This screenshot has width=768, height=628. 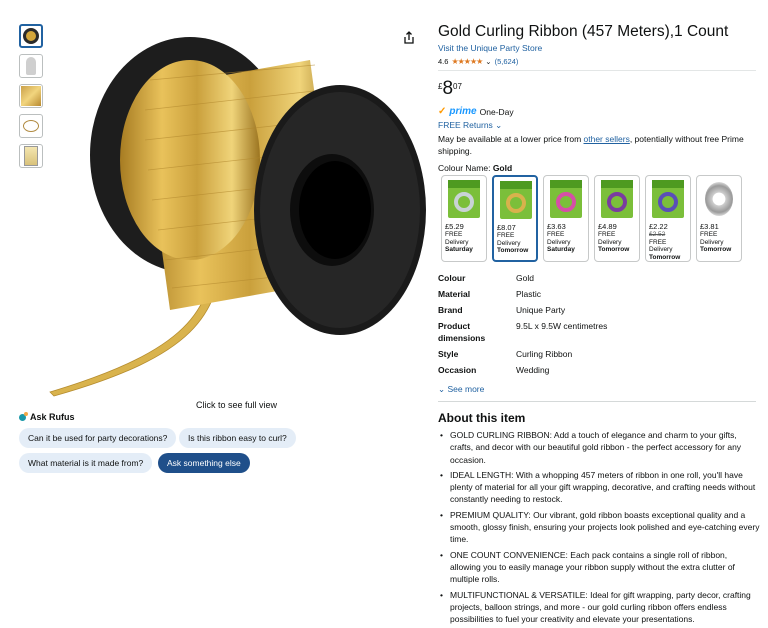 What do you see at coordinates (597, 401) in the screenshot?
I see `divider` at bounding box center [597, 401].